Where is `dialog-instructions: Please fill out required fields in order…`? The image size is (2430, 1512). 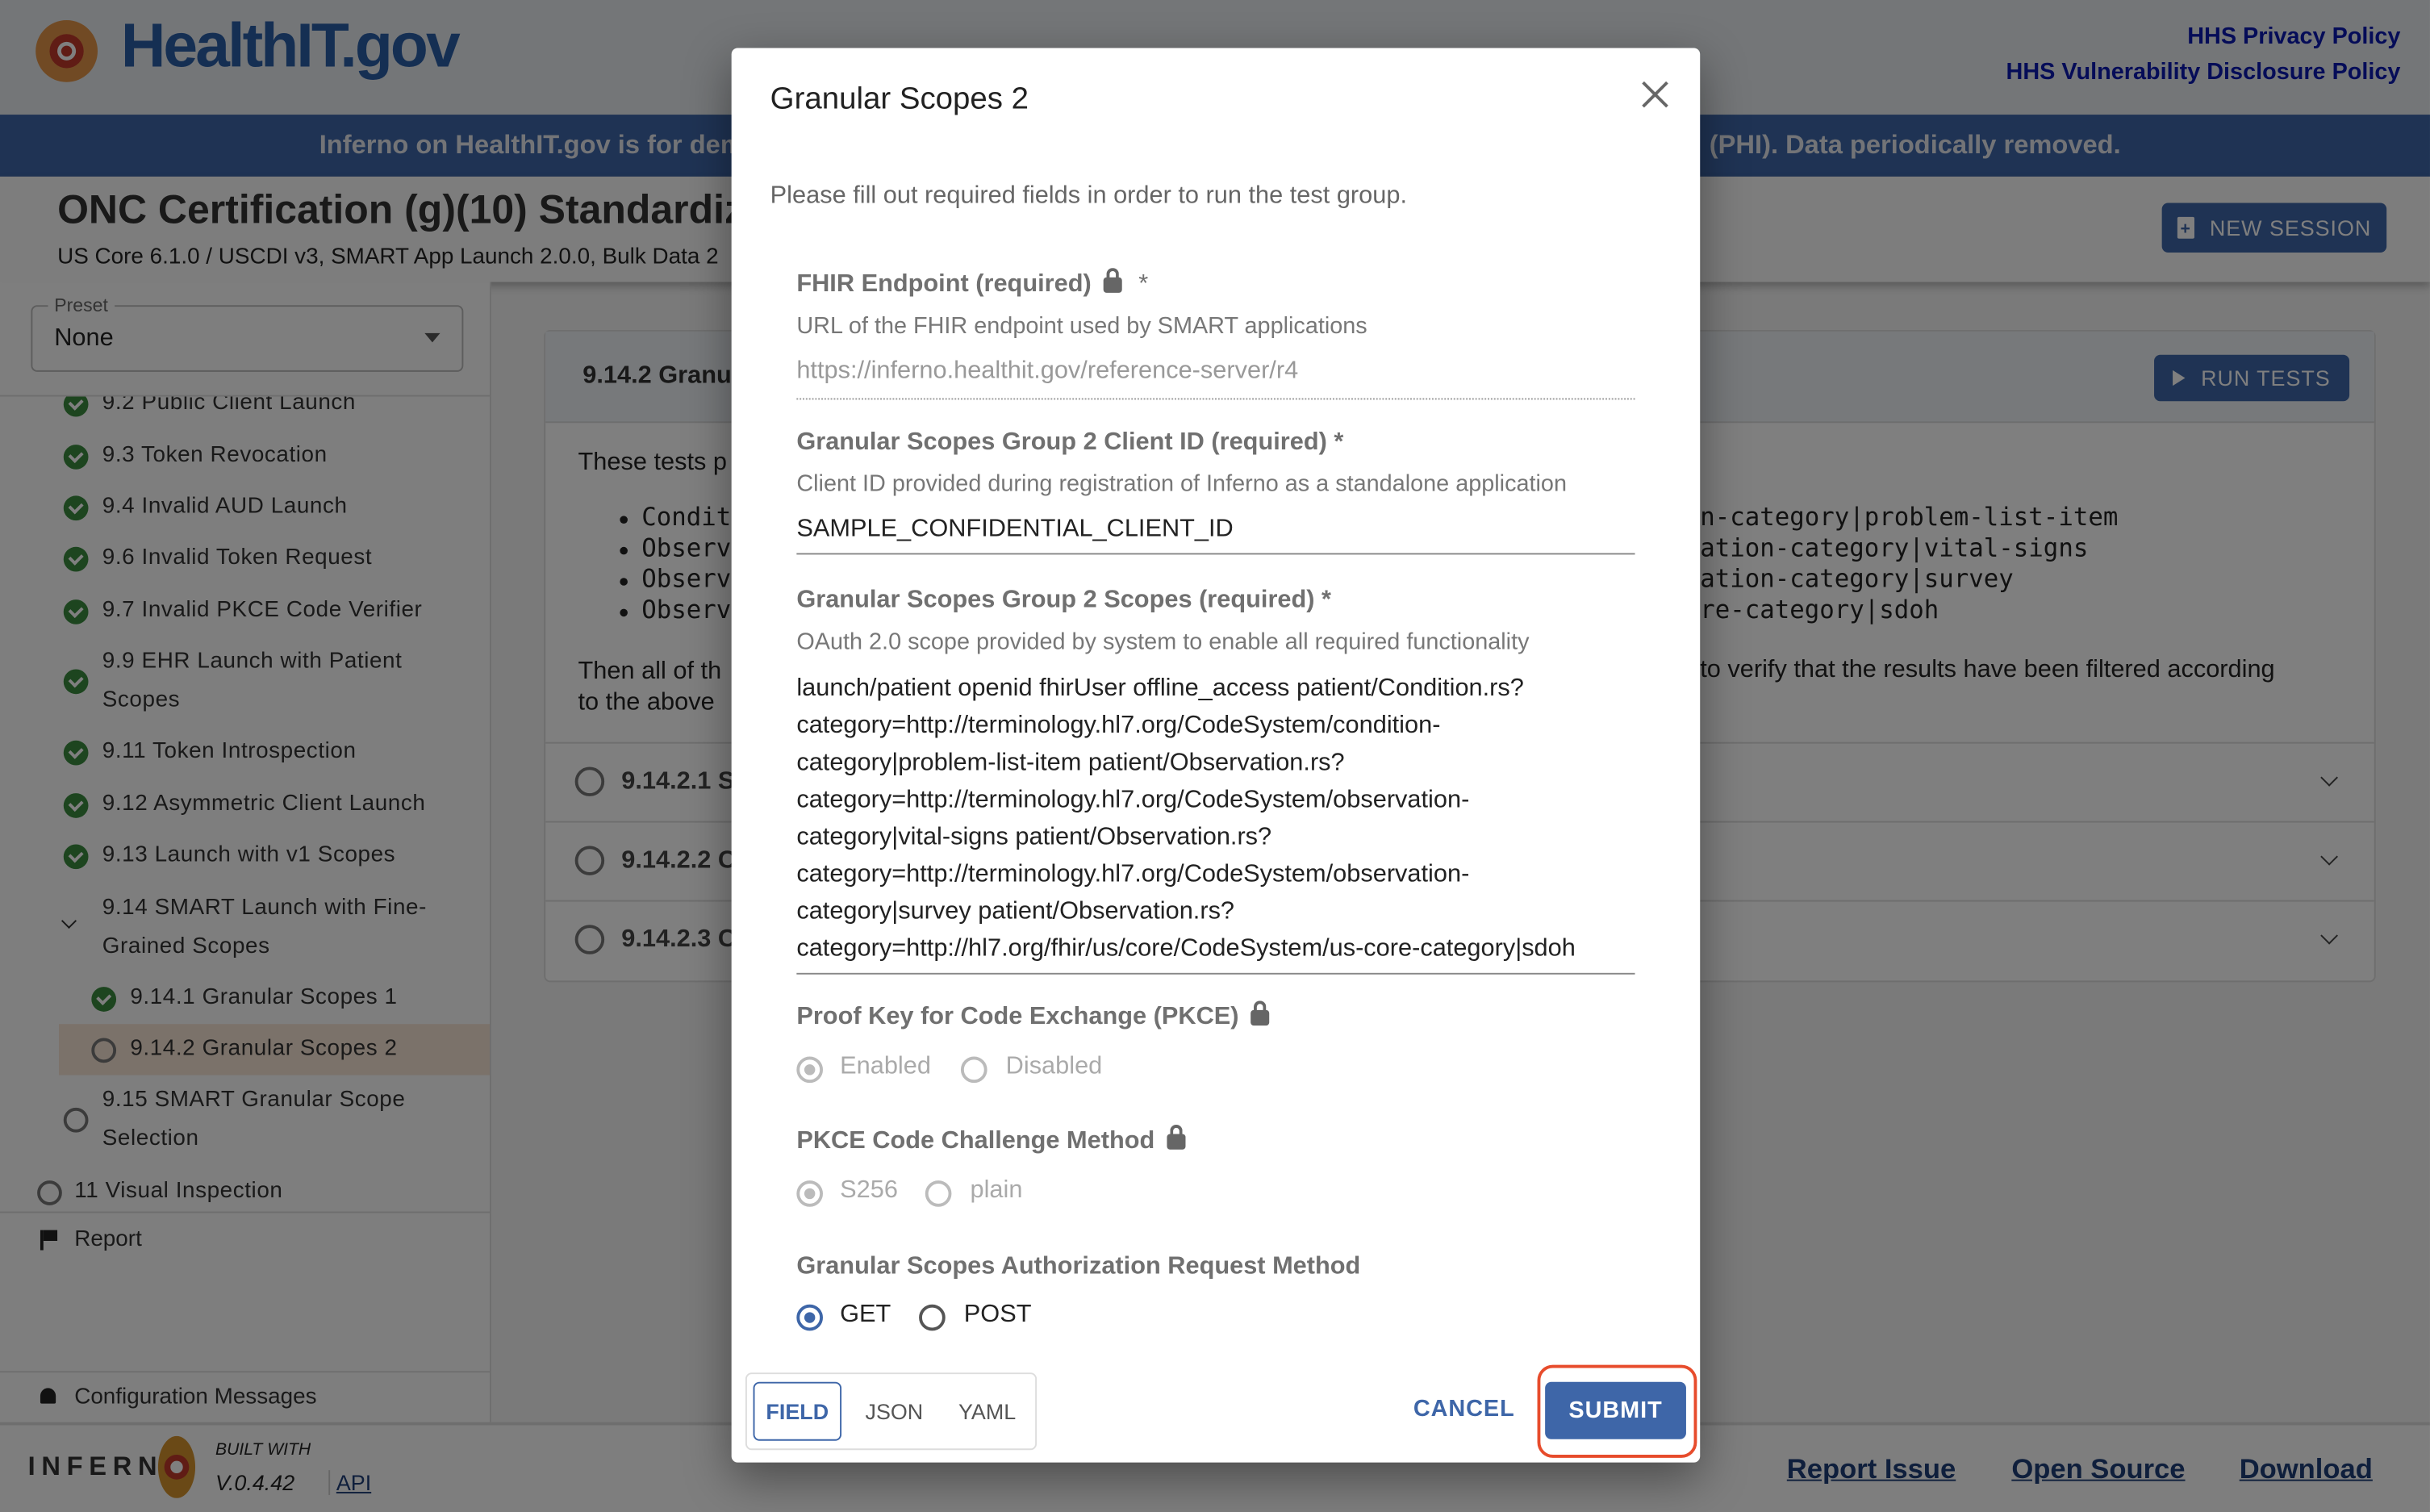
dialog-instructions: Please fill out required fields in order… is located at coordinates (1088, 196).